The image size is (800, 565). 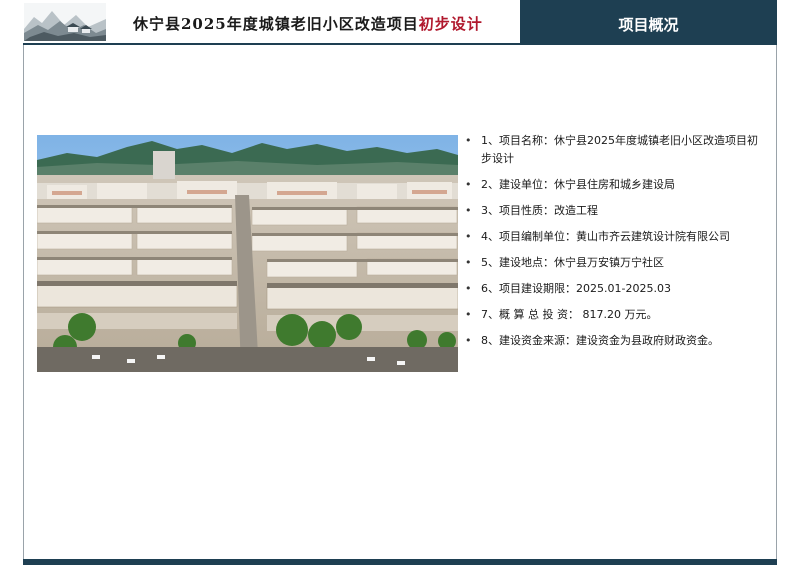 I want to click on list-item: 8、建设资金来源：建设资金为县政府财政资金。, so click(x=612, y=341).